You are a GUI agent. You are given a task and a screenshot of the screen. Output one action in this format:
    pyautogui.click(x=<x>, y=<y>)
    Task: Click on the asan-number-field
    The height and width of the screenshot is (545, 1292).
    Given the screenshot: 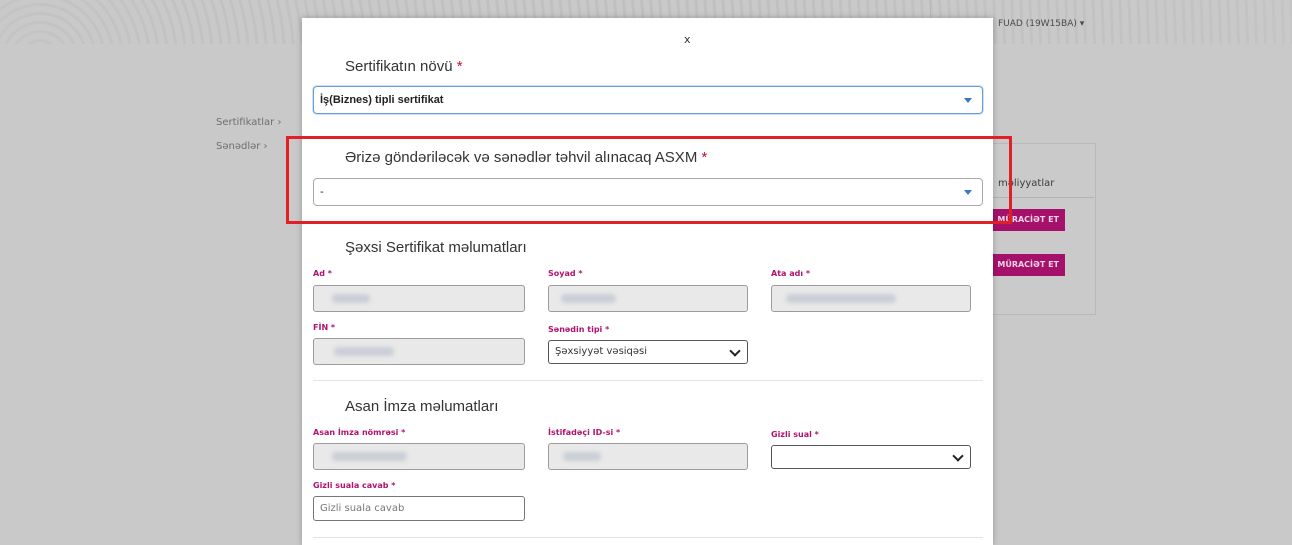 What is the action you would take?
    pyautogui.click(x=419, y=456)
    